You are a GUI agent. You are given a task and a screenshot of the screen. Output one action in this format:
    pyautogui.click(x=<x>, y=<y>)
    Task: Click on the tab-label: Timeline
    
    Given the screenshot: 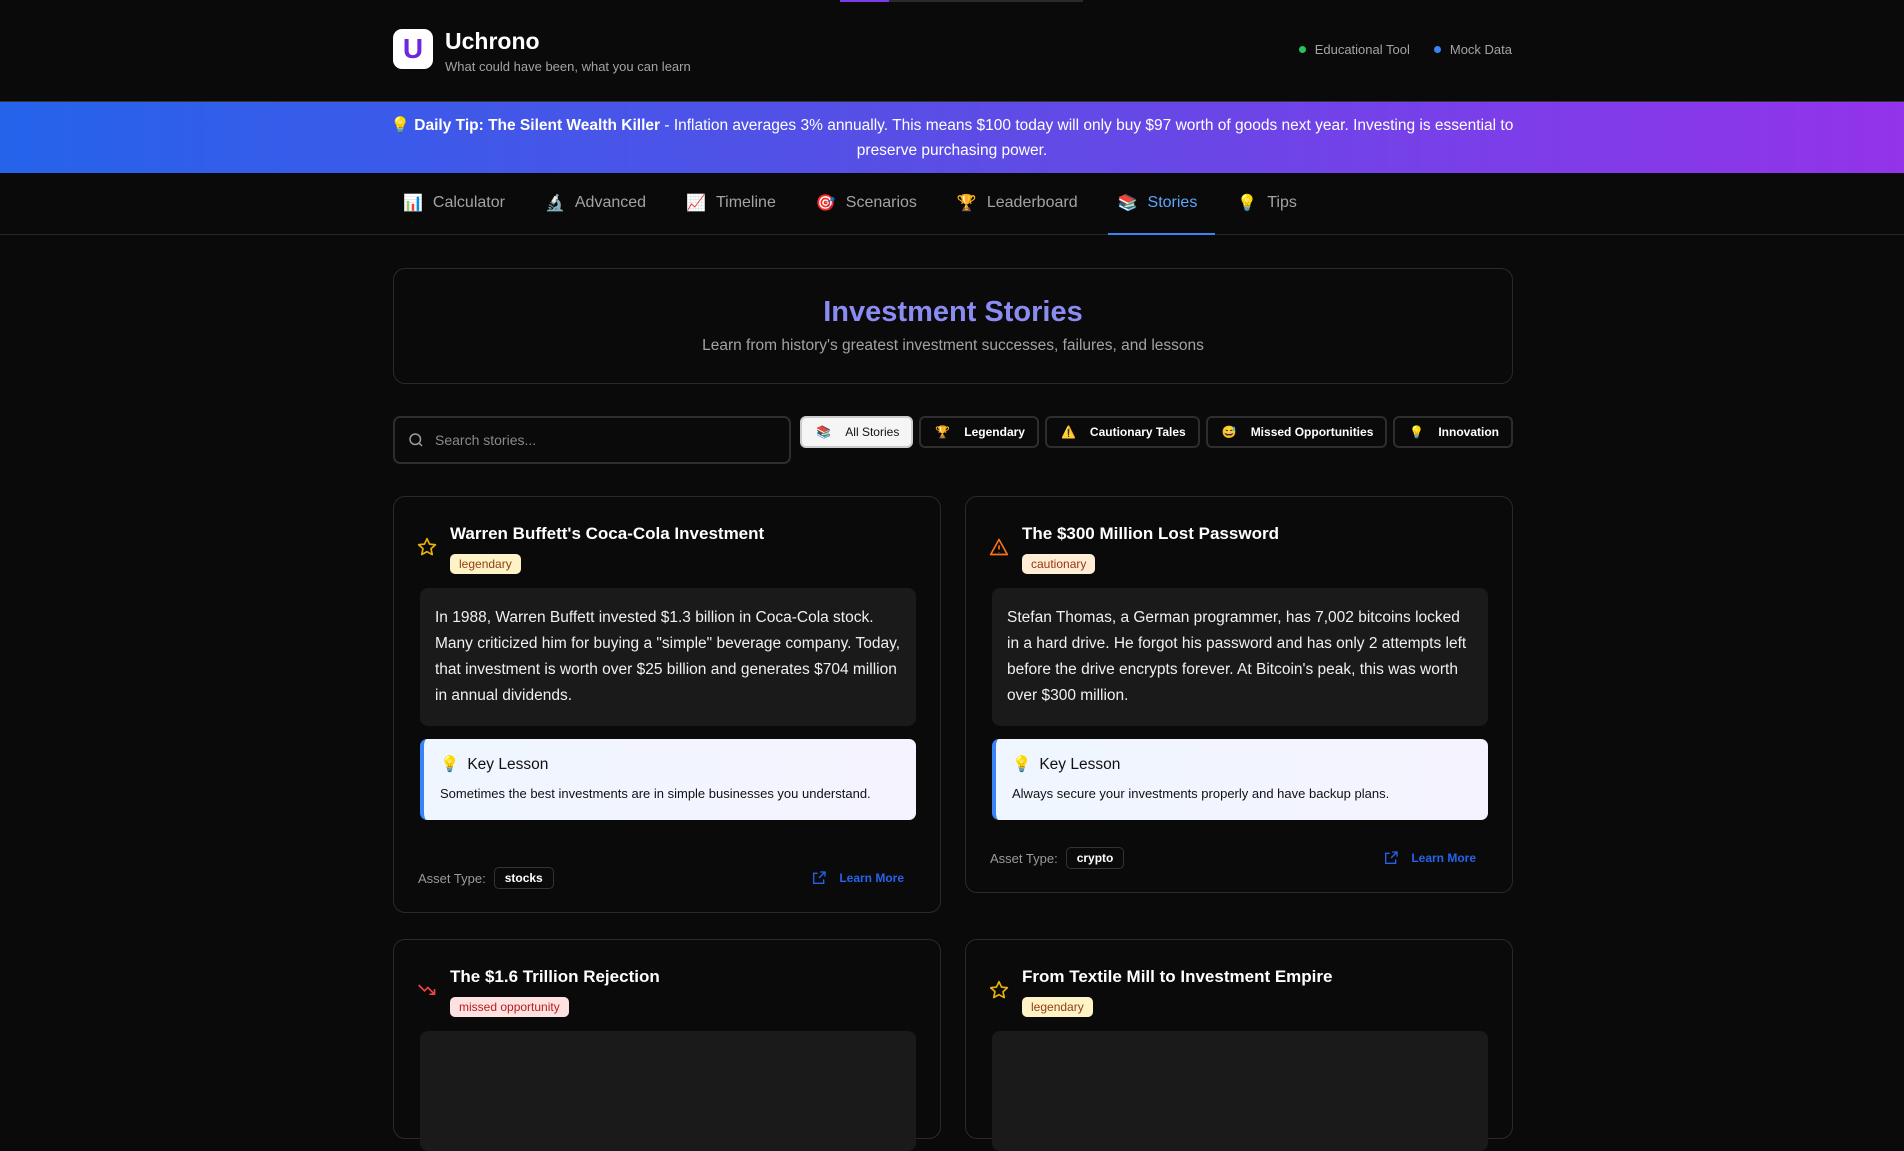 What is the action you would take?
    pyautogui.click(x=745, y=202)
    